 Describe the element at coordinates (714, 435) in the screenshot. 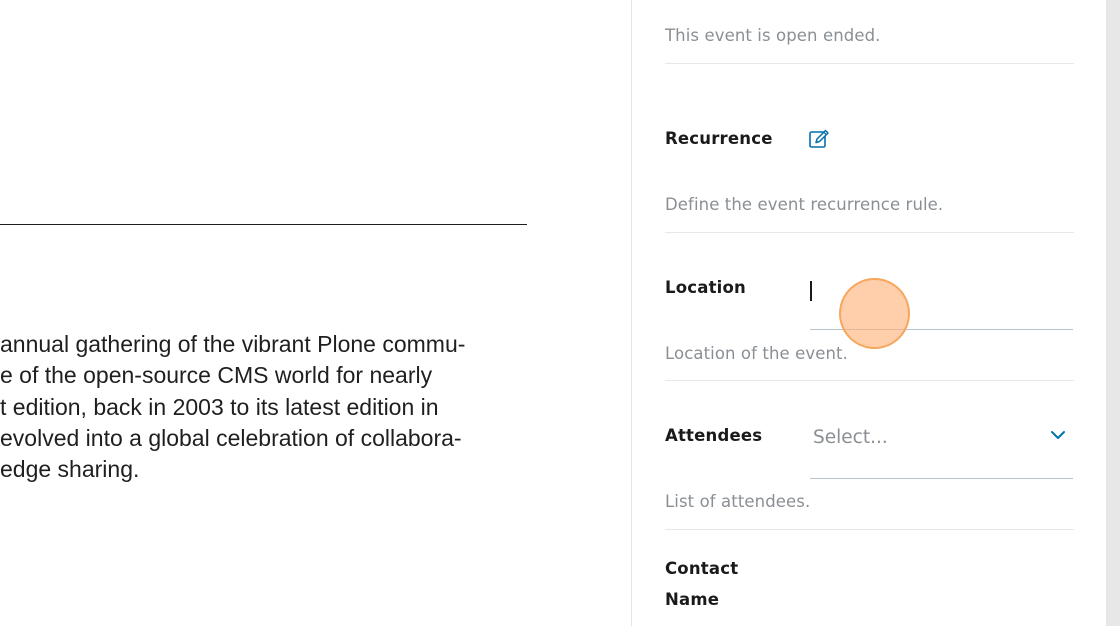

I see `attendees-label: Attendees` at that location.